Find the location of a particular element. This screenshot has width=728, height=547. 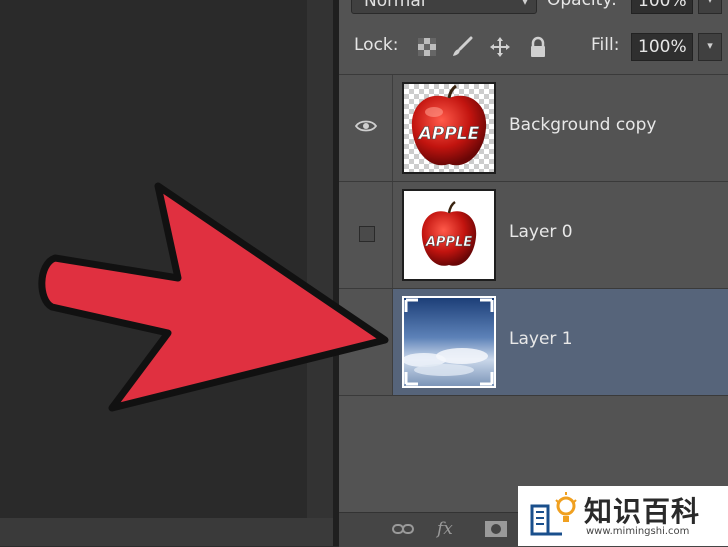

lock-all-icon is located at coordinates (538, 47).